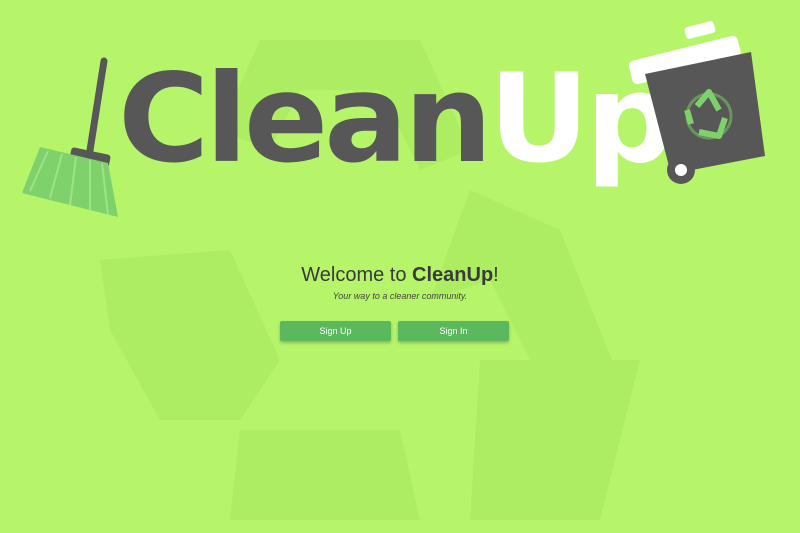 The width and height of the screenshot is (800, 533). Describe the element at coordinates (696, 102) in the screenshot. I see `recycle-bin-icon` at that location.